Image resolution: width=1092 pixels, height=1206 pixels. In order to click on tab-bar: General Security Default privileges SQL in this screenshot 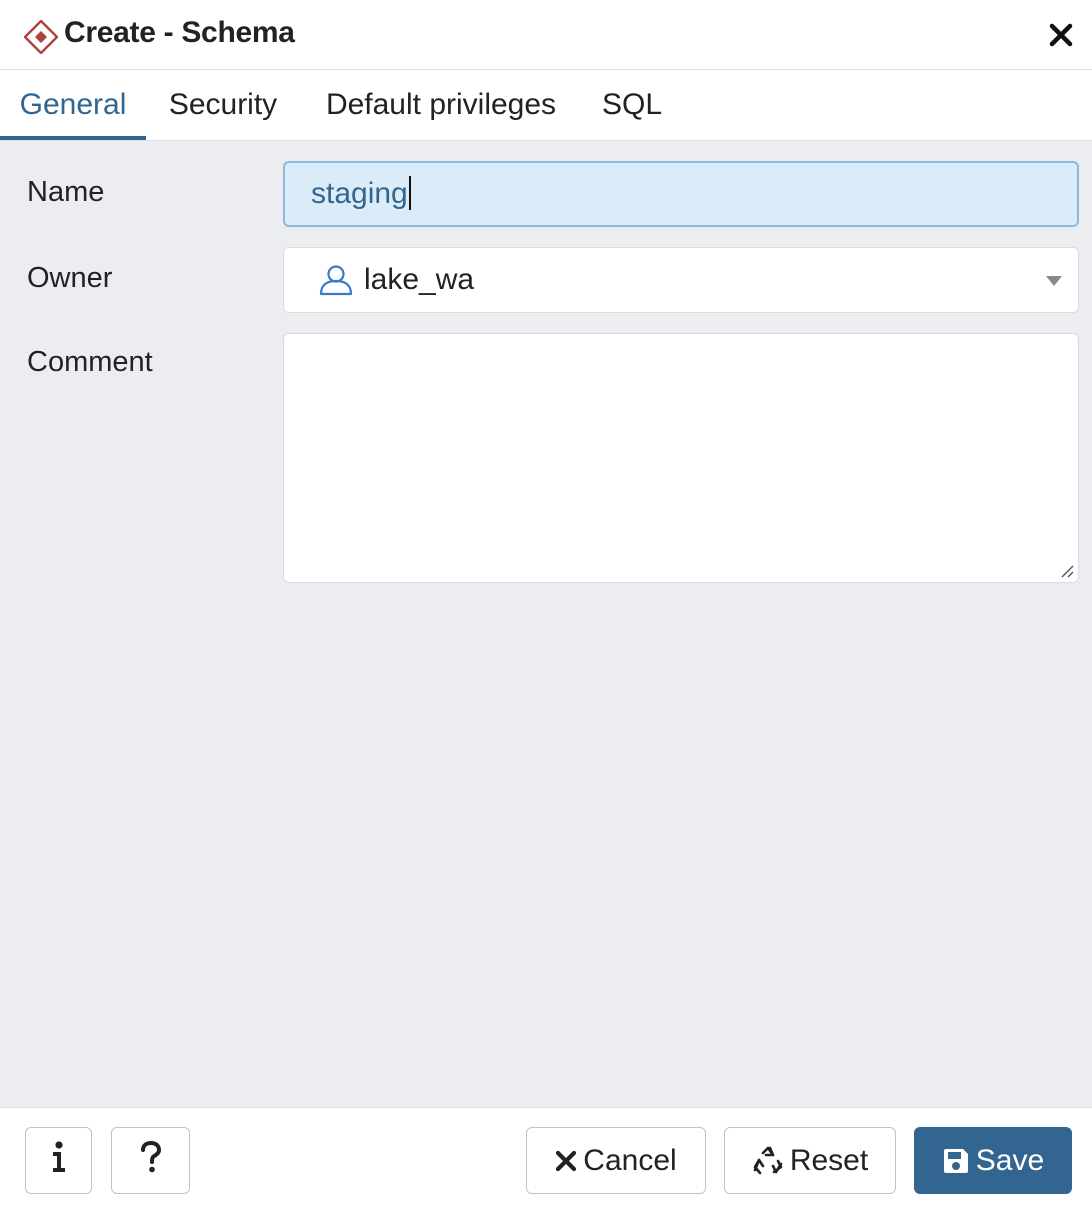, I will do `click(546, 105)`.